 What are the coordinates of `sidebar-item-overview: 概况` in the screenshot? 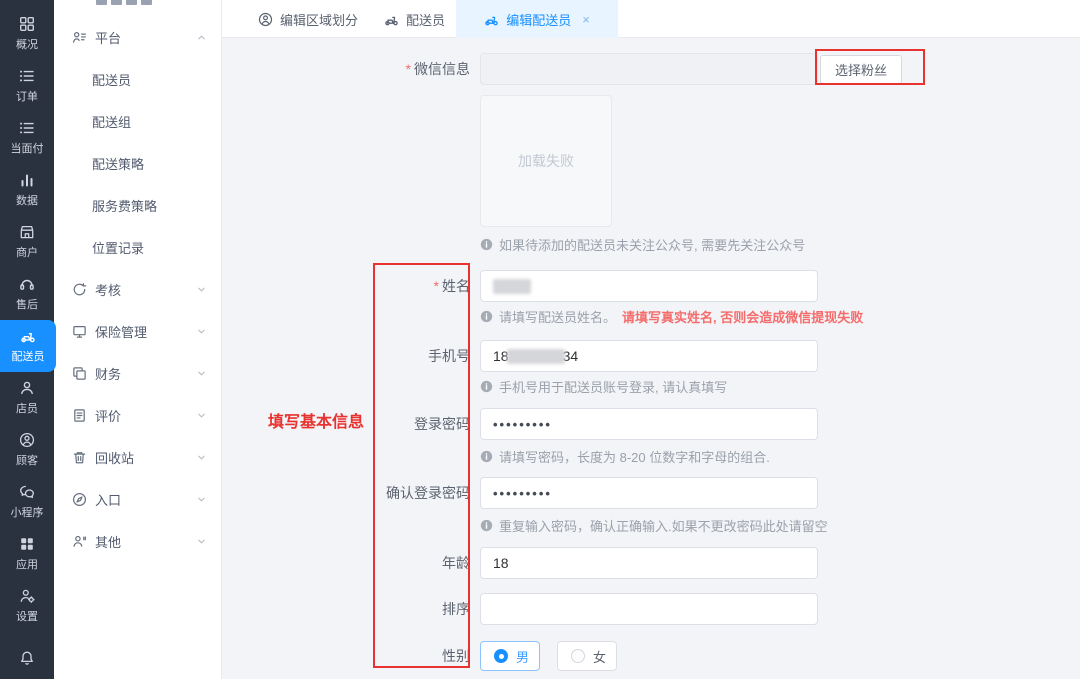 It's located at (27, 34).